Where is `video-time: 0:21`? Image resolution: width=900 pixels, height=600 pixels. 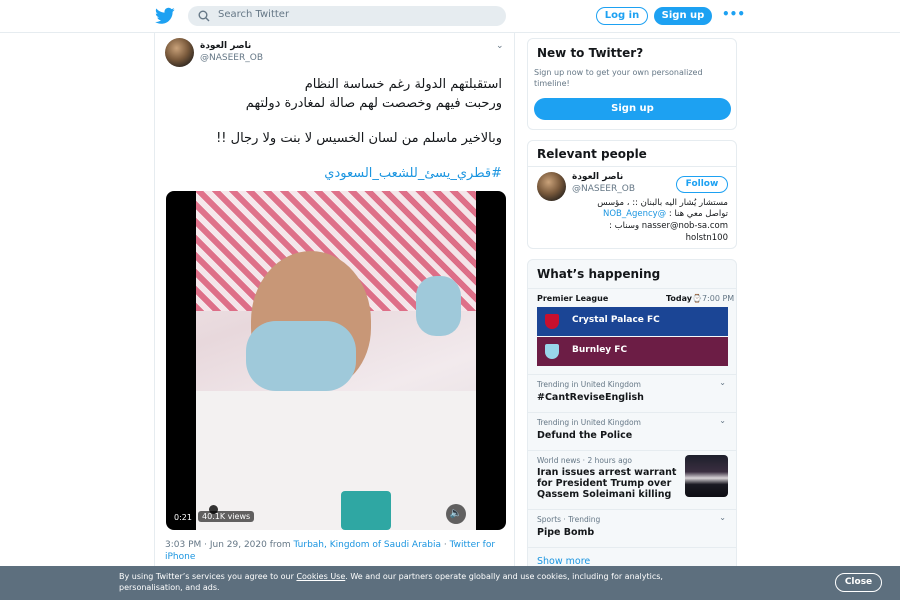
video-time: 0:21 is located at coordinates (183, 517).